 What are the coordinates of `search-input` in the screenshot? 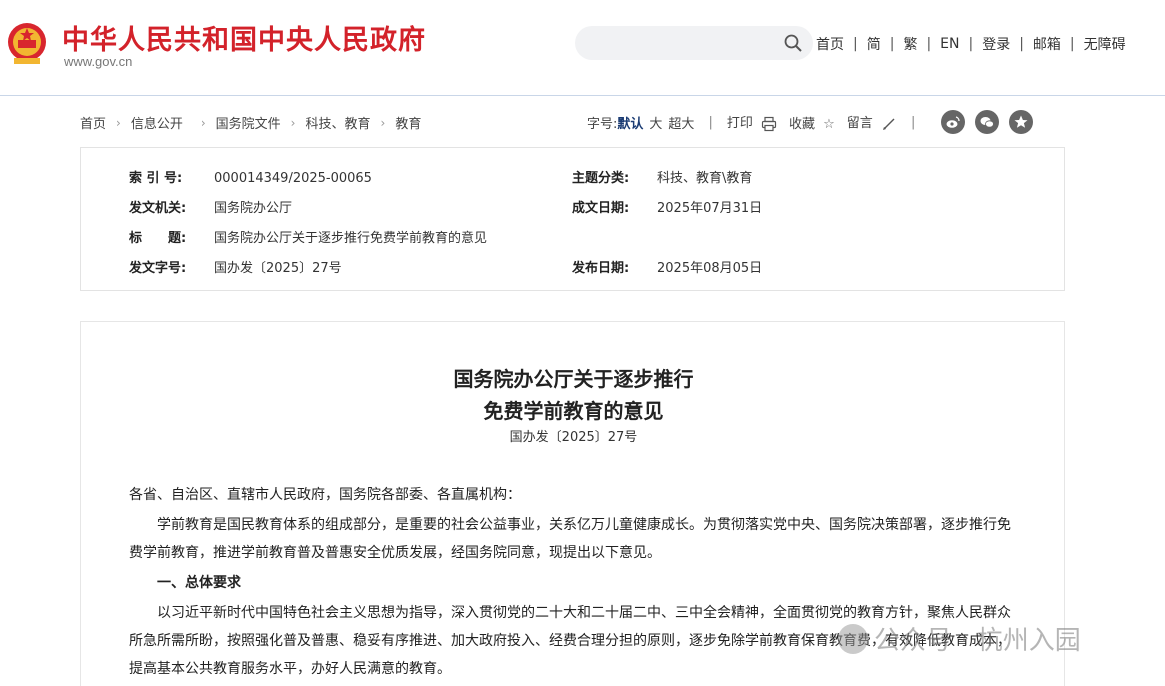 It's located at (694, 43).